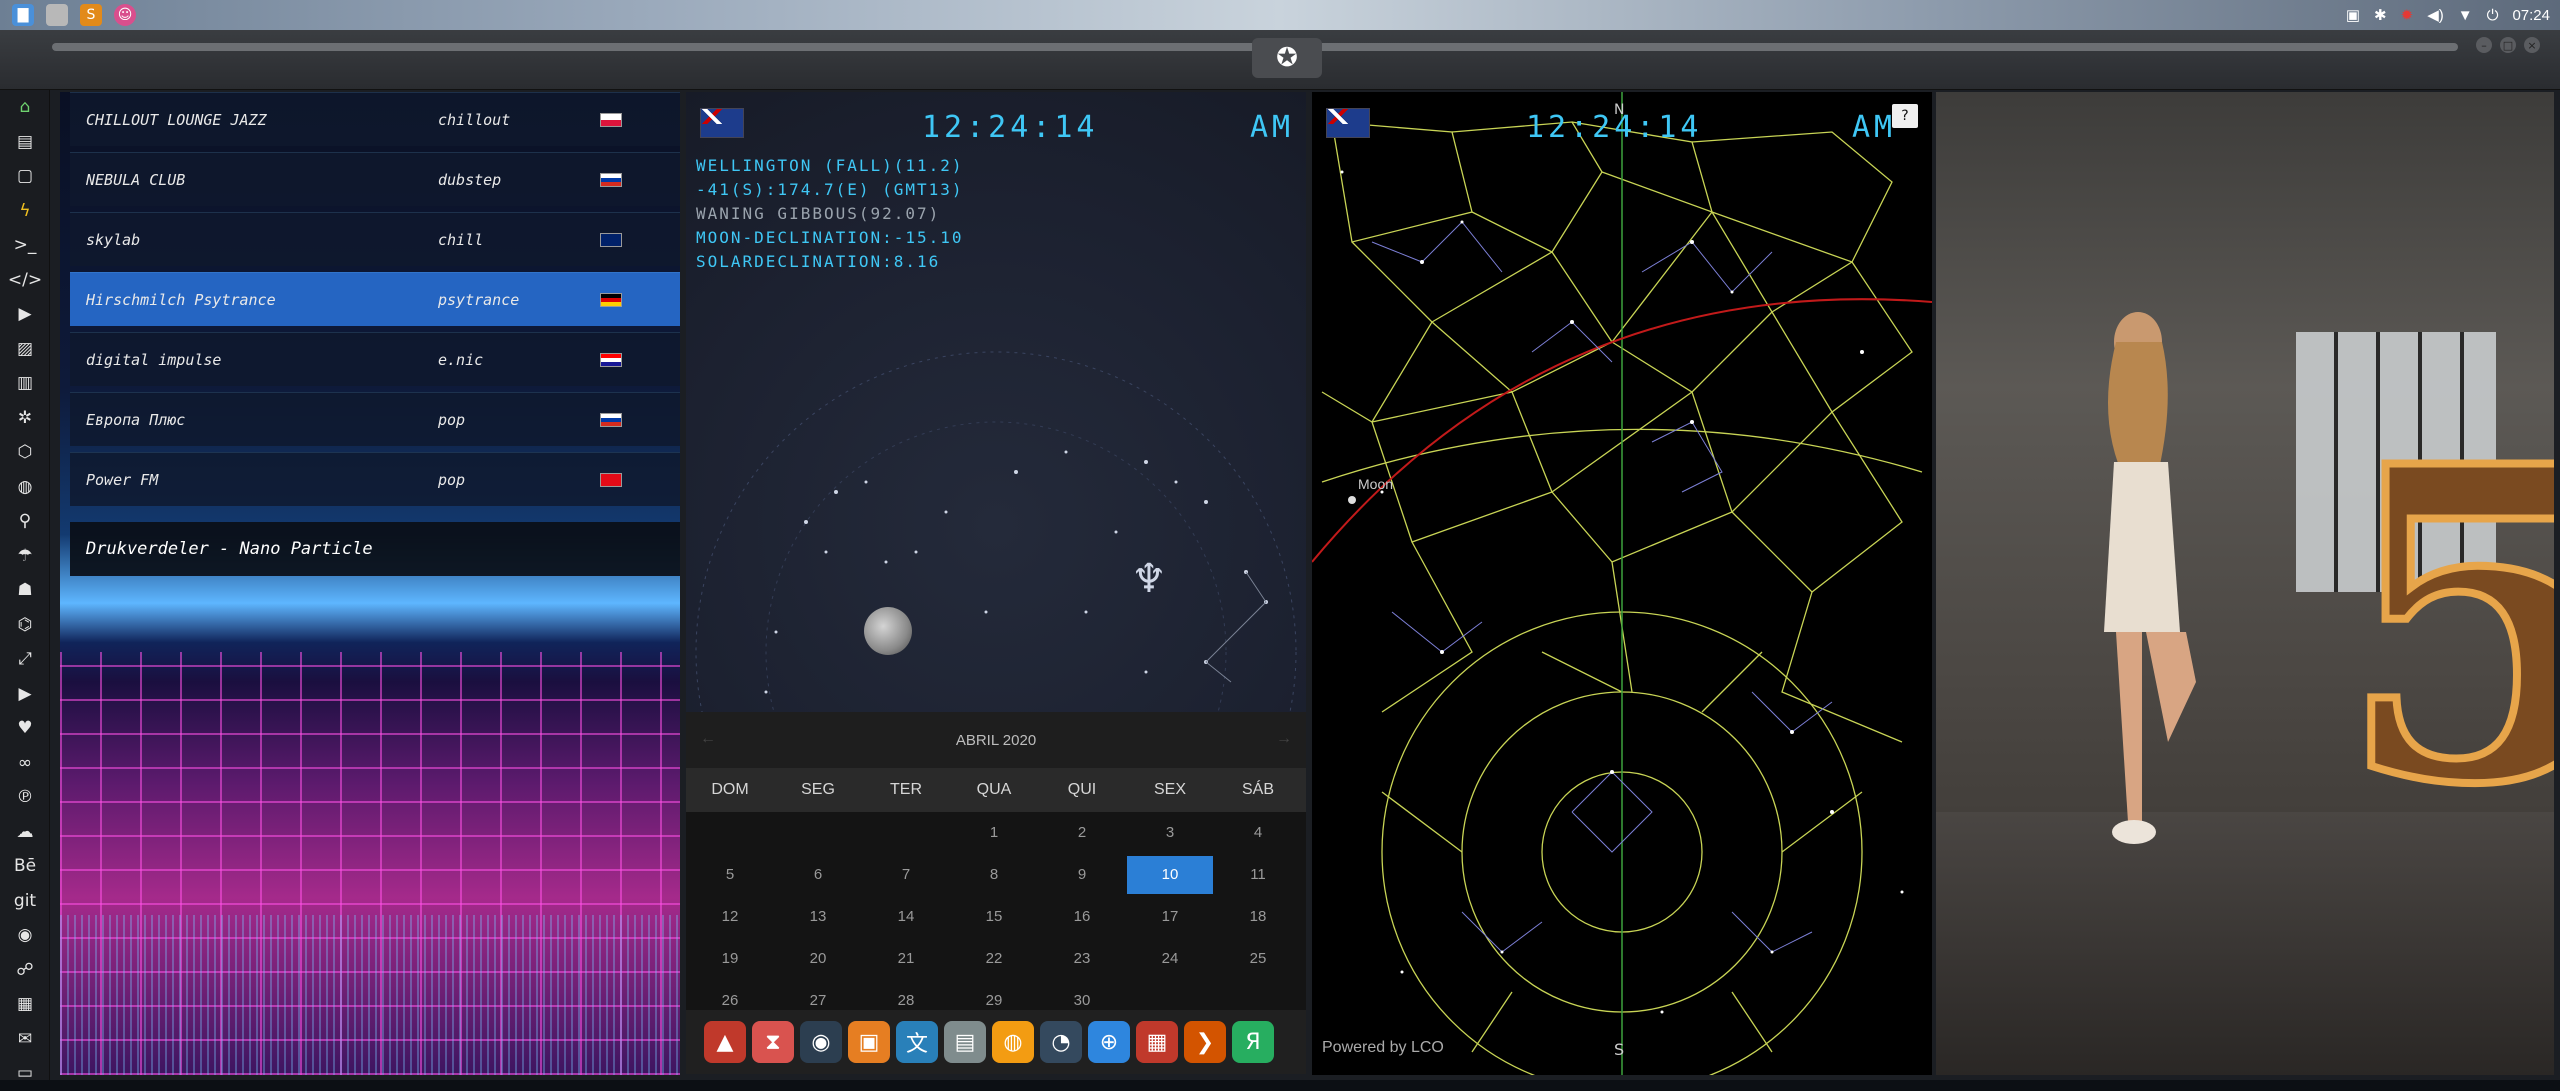  Describe the element at coordinates (1258, 917) in the screenshot. I see `calendar-day: 18` at that location.